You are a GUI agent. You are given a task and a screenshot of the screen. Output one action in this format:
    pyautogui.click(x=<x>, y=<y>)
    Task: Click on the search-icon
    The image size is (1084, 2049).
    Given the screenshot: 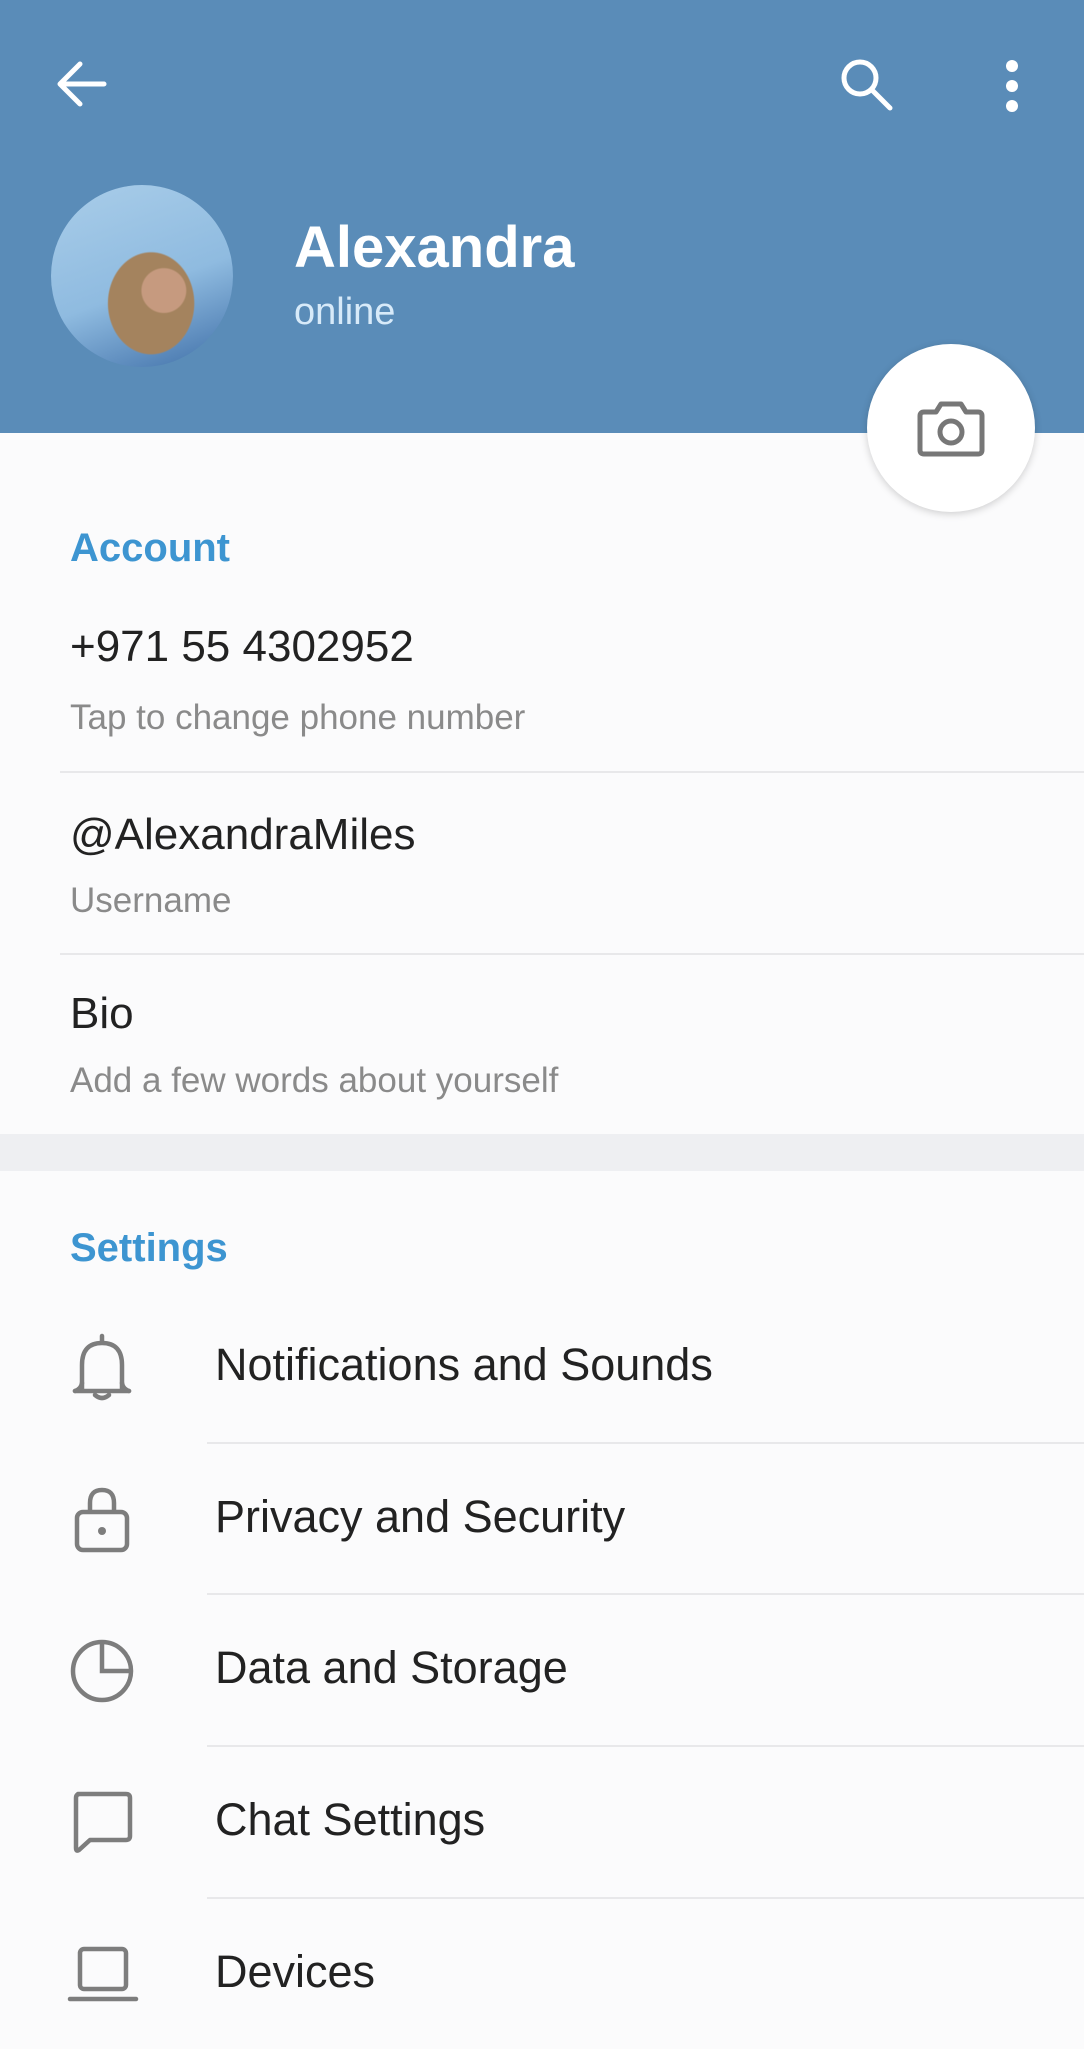 What is the action you would take?
    pyautogui.click(x=867, y=85)
    